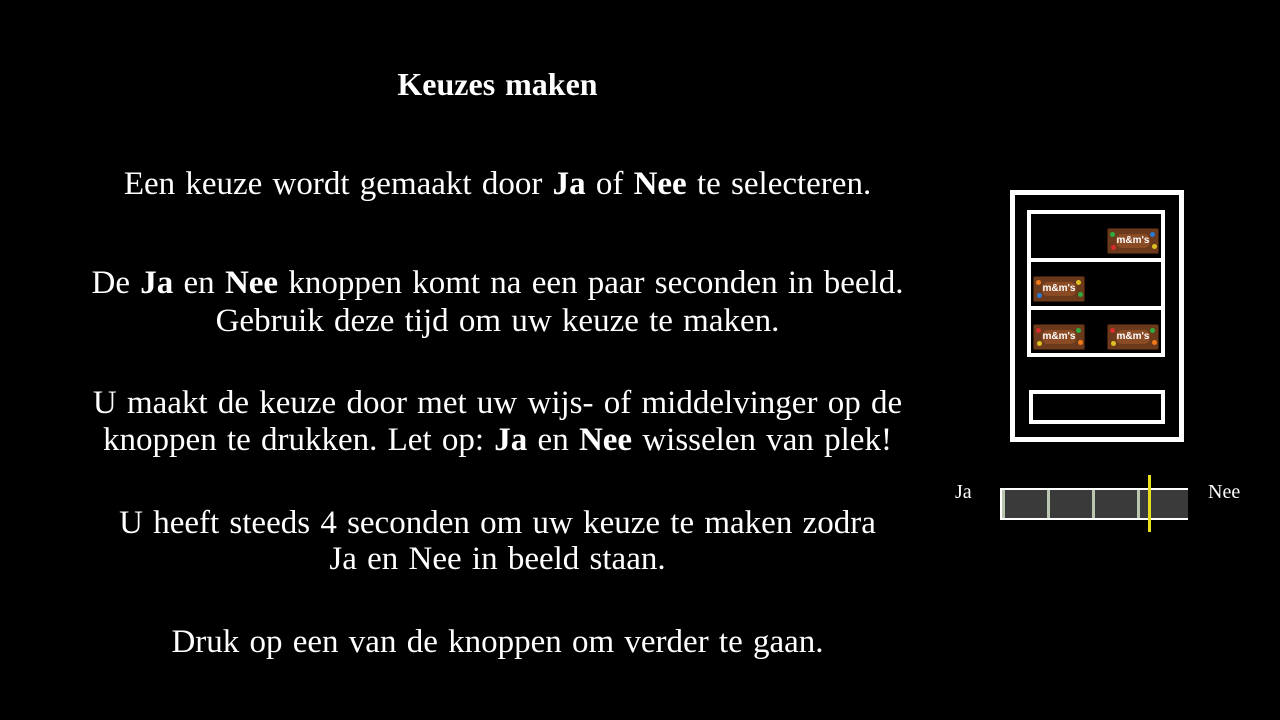 The width and height of the screenshot is (1280, 720). Describe the element at coordinates (1096, 238) in the screenshot. I see `shelf-row-1: m&m's` at that location.